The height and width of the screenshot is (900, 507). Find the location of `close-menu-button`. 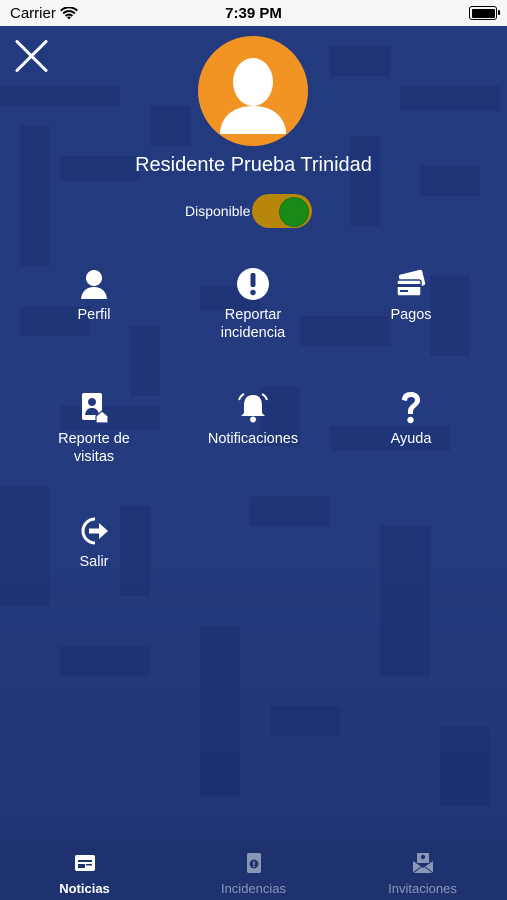

close-menu-button is located at coordinates (31, 55).